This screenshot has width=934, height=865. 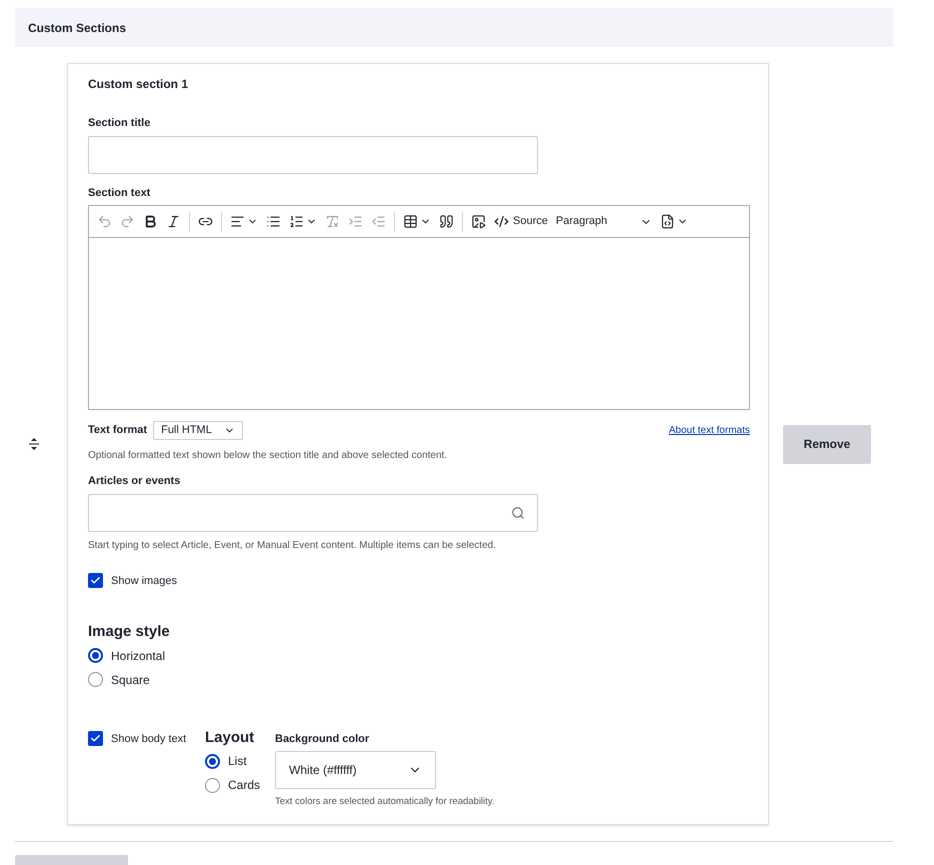 I want to click on outdent-icon, so click(x=378, y=221).